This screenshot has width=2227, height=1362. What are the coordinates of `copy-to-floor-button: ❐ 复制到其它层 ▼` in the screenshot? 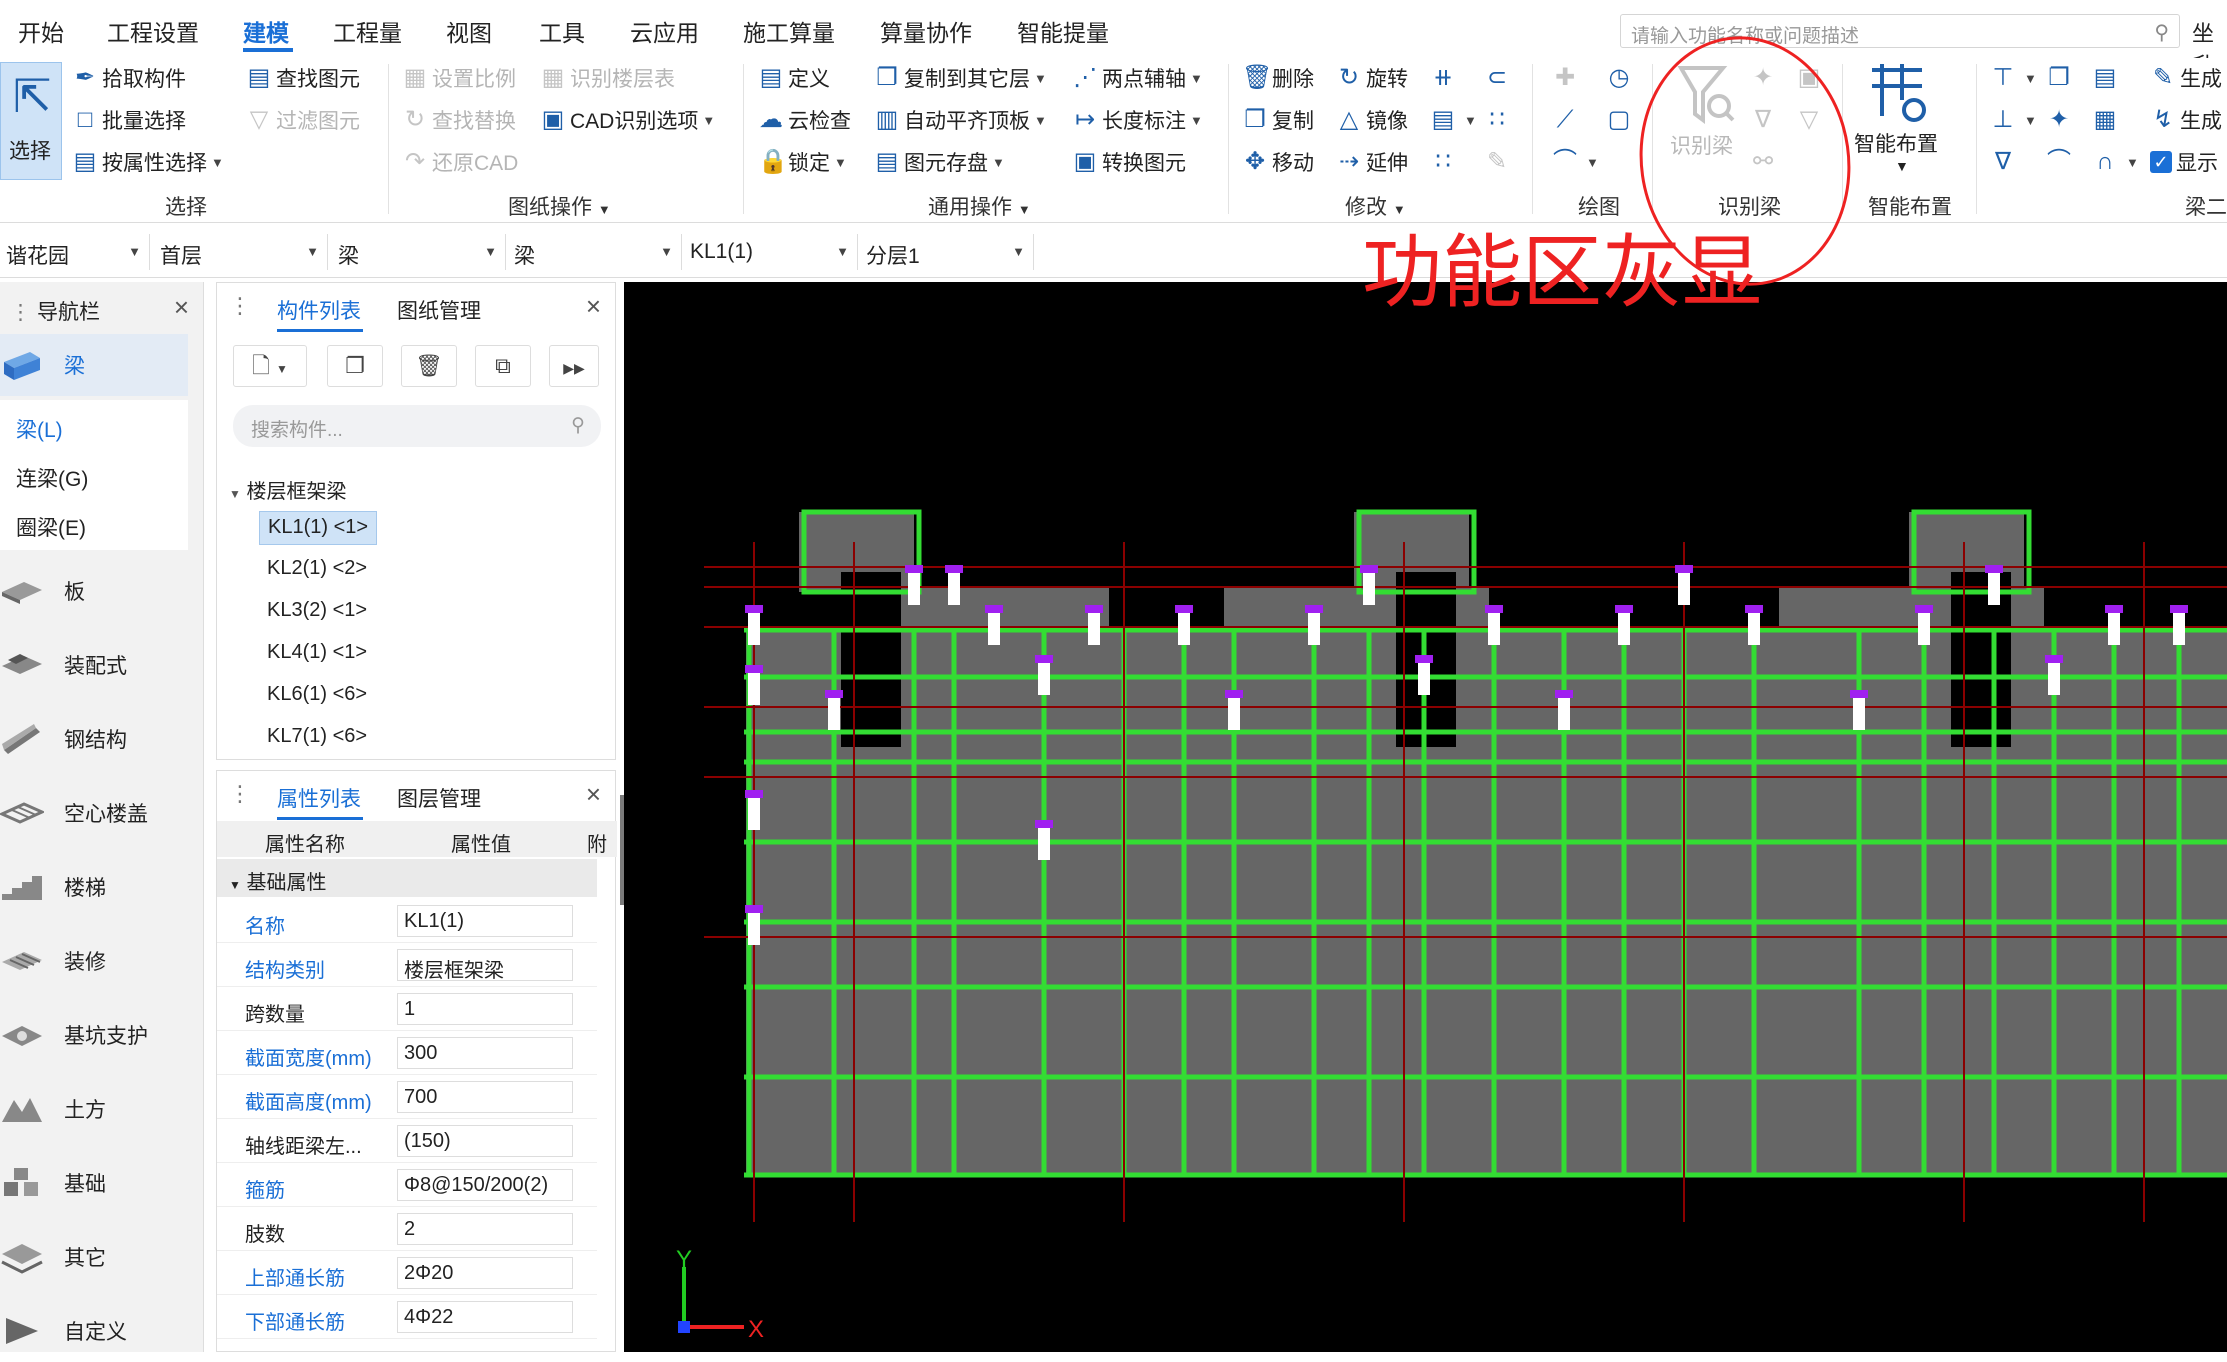 It's located at (960, 78).